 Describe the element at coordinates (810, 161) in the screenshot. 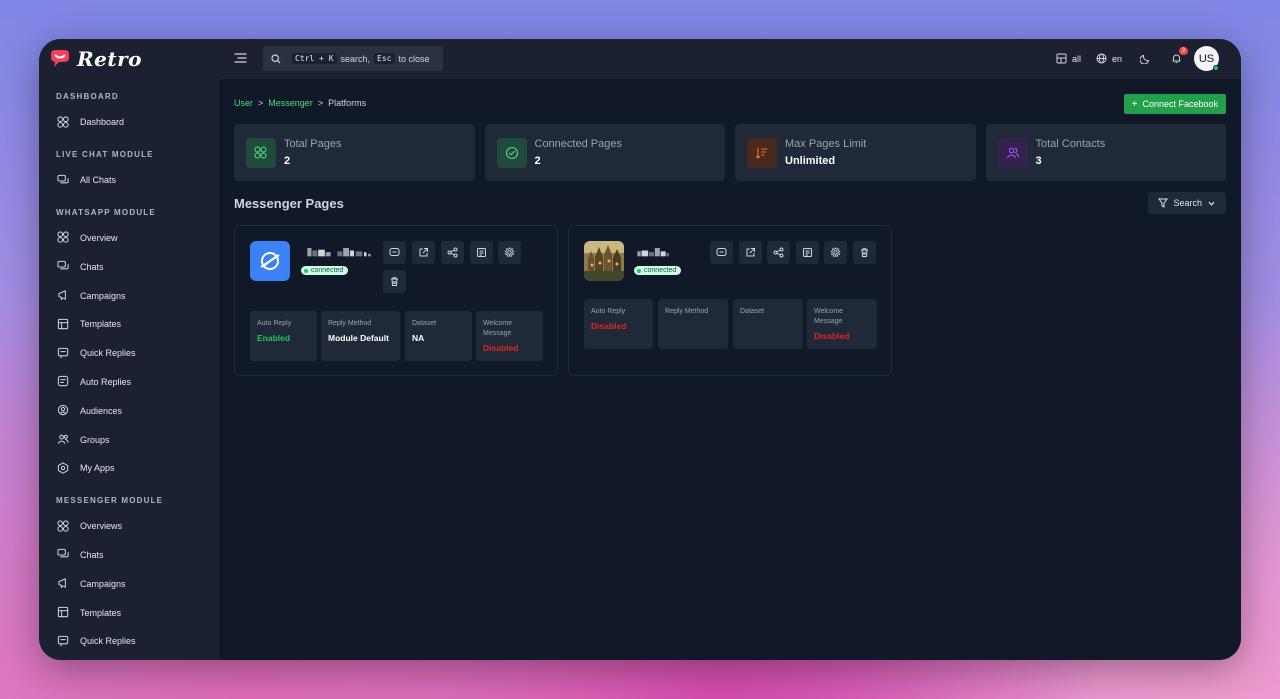

I see `stat-value: Unlimited` at that location.